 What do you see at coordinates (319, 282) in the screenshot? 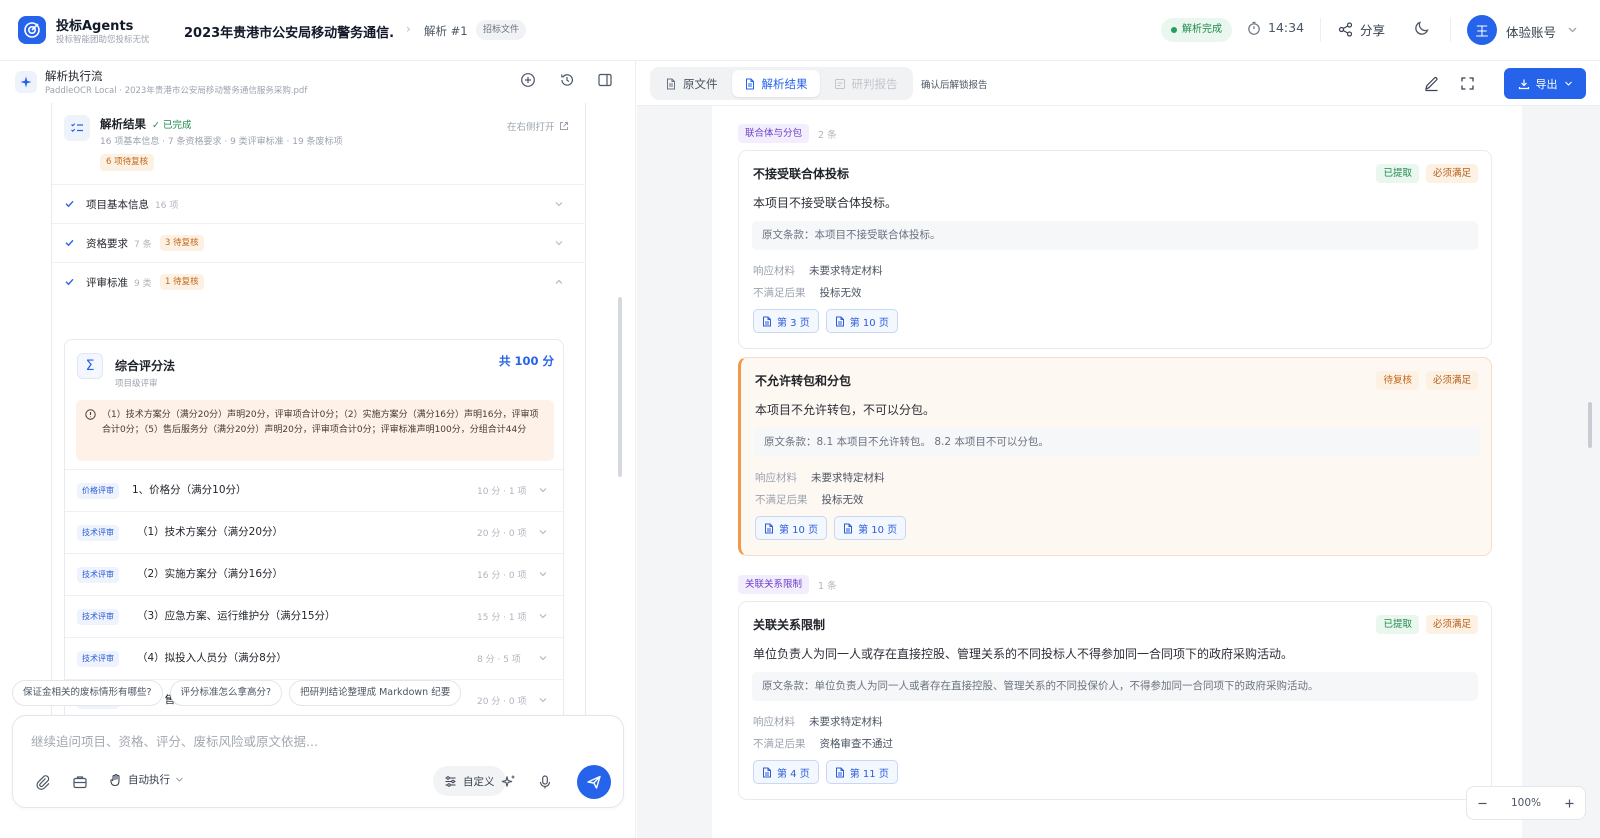
I see `section-row: 评审标准 9 类 1 待复核` at bounding box center [319, 282].